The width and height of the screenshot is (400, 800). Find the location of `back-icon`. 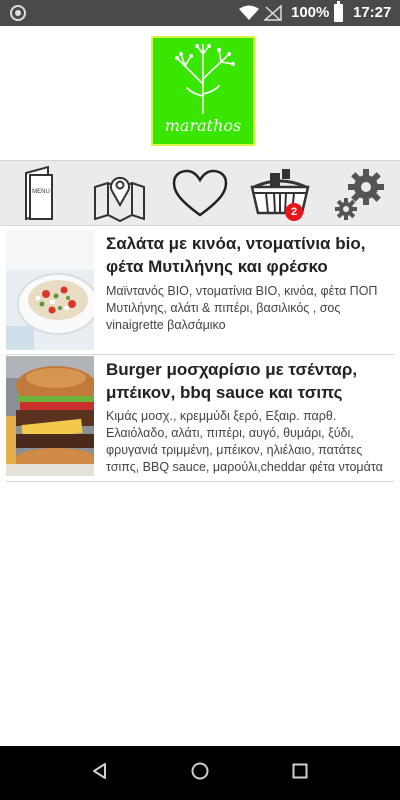

back-icon is located at coordinates (100, 771).